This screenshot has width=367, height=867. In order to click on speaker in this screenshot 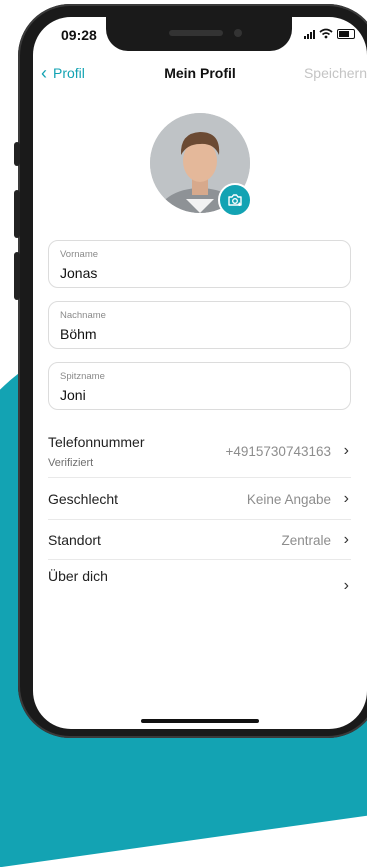, I will do `click(196, 33)`.